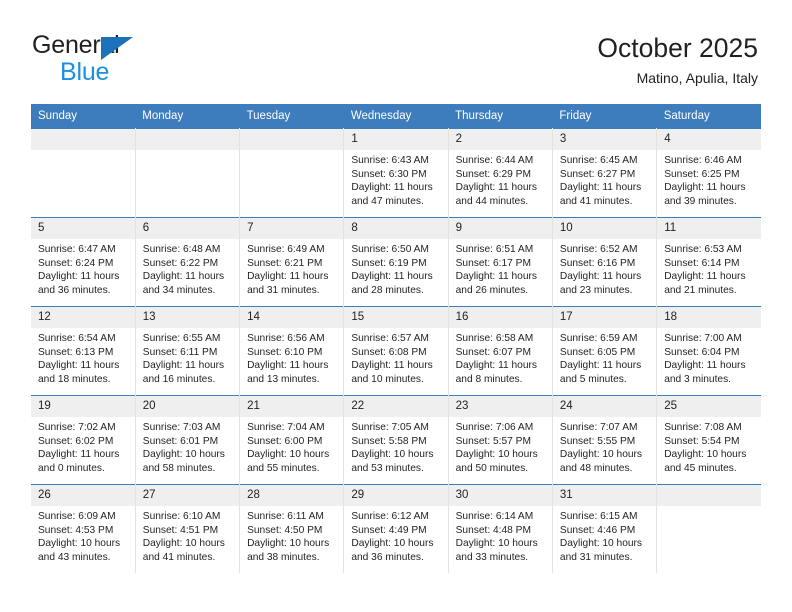 The image size is (792, 612). I want to click on sunrise-time: Sunrise: 7:07 AM, so click(598, 427).